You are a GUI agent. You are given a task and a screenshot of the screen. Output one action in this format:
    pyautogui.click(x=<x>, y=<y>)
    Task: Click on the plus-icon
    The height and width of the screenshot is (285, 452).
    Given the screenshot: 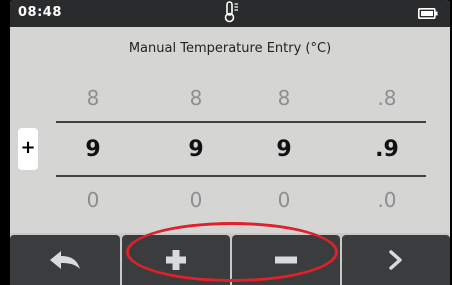 What is the action you would take?
    pyautogui.click(x=176, y=260)
    